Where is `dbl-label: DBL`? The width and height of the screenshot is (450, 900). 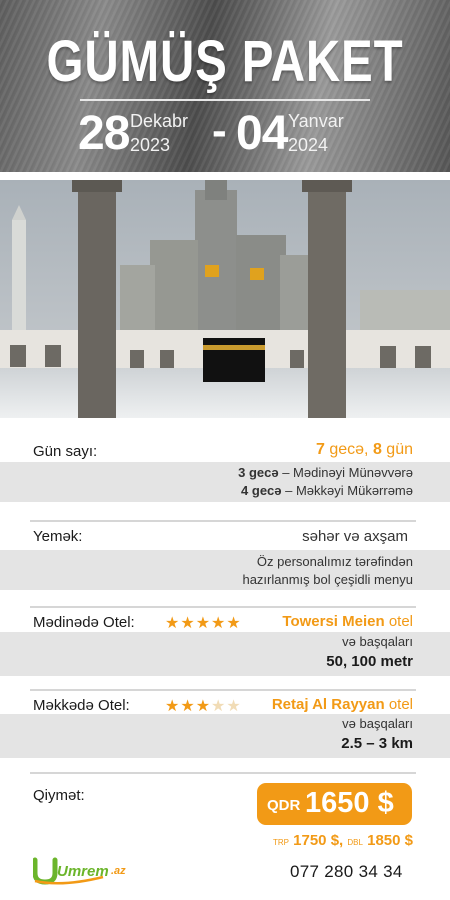 dbl-label: DBL is located at coordinates (355, 842).